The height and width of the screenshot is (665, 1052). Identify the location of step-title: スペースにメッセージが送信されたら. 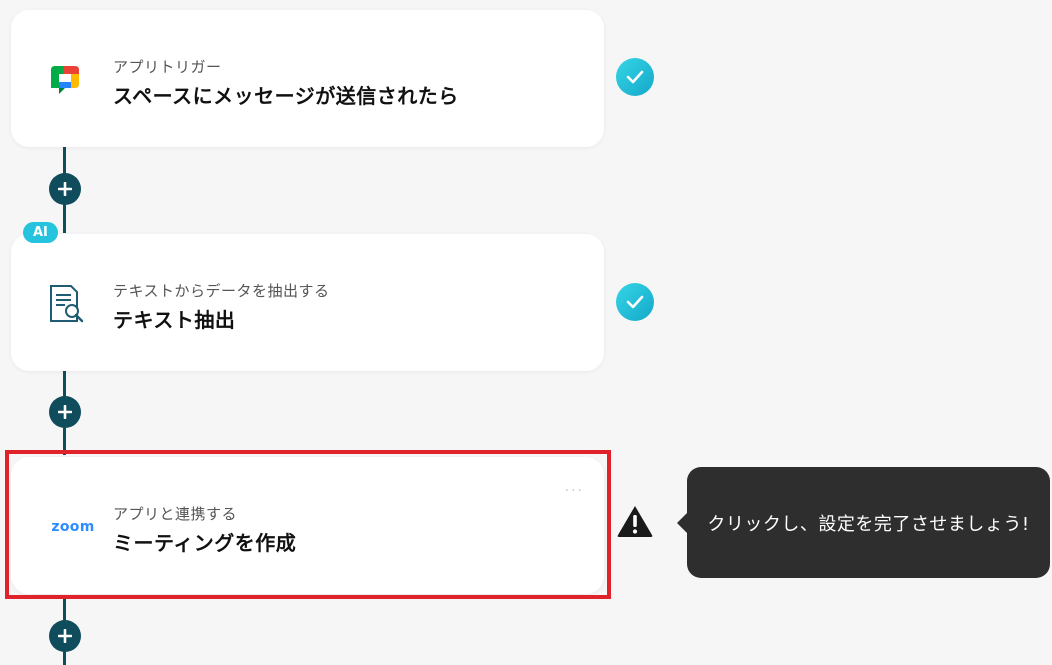
(286, 96).